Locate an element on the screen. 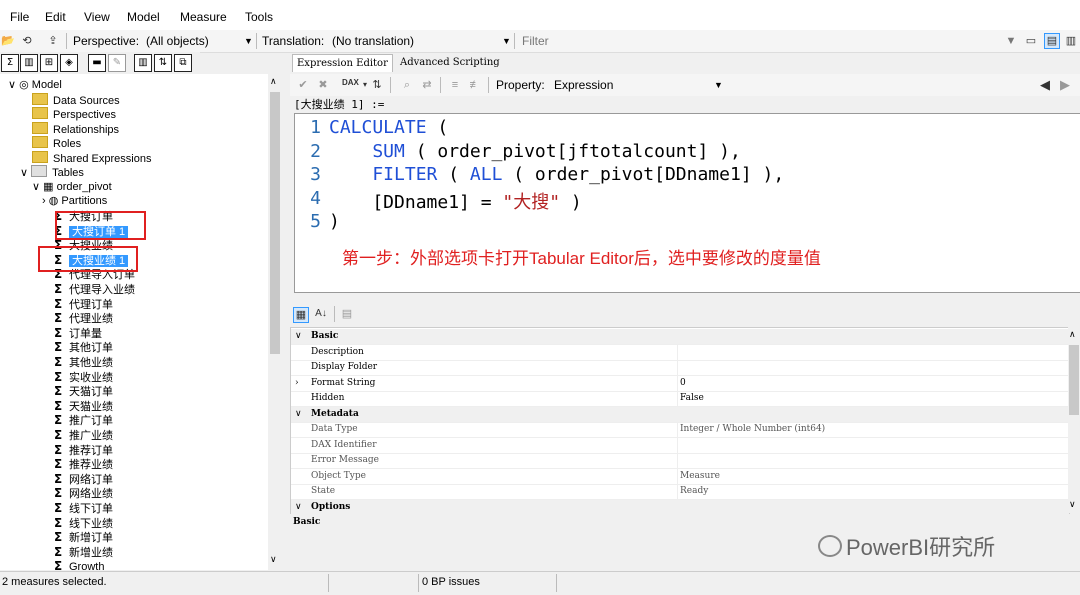  perspective-select: (All objects) is located at coordinates (177, 41).